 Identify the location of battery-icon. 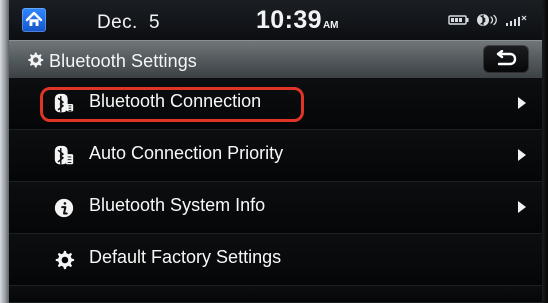
(458, 20).